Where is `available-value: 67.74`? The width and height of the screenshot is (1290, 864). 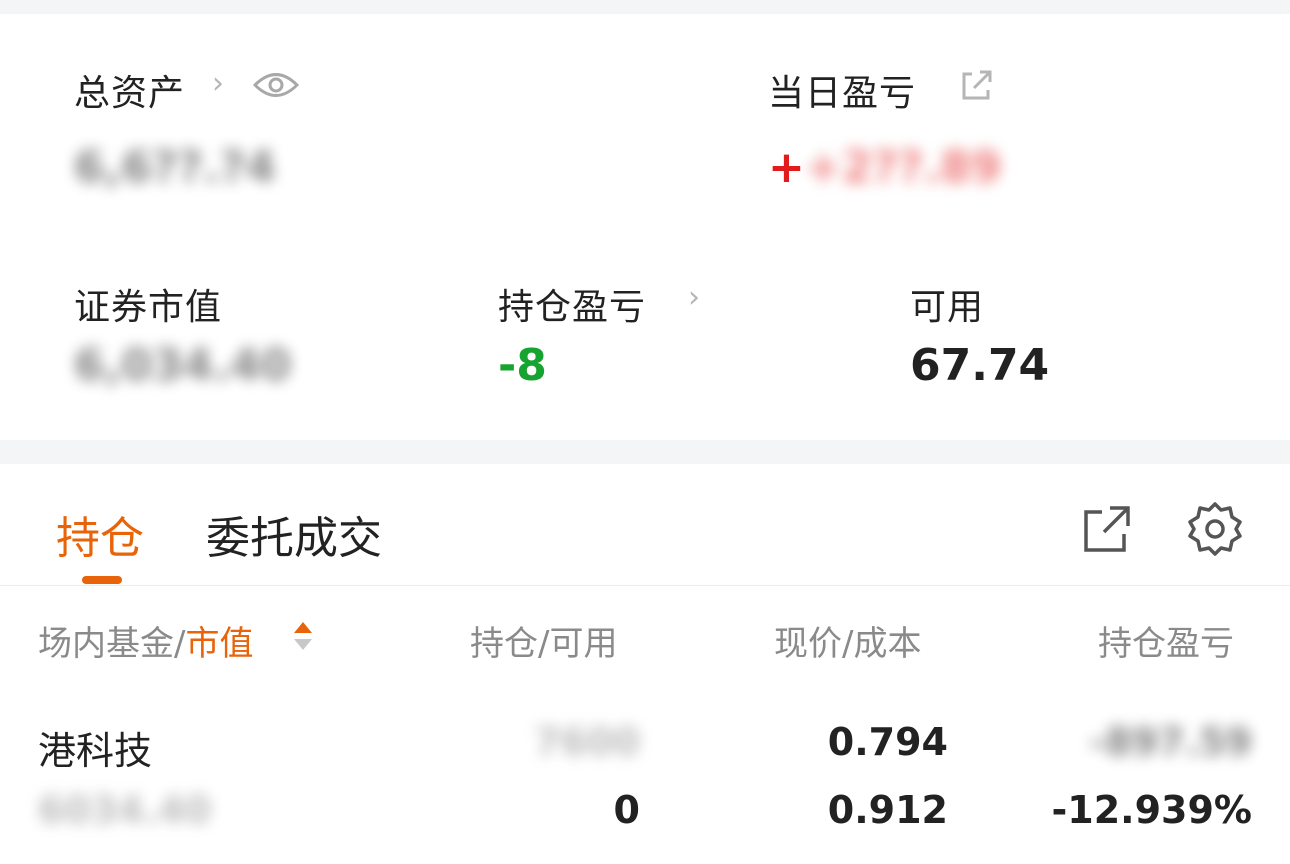 available-value: 67.74 is located at coordinates (980, 365).